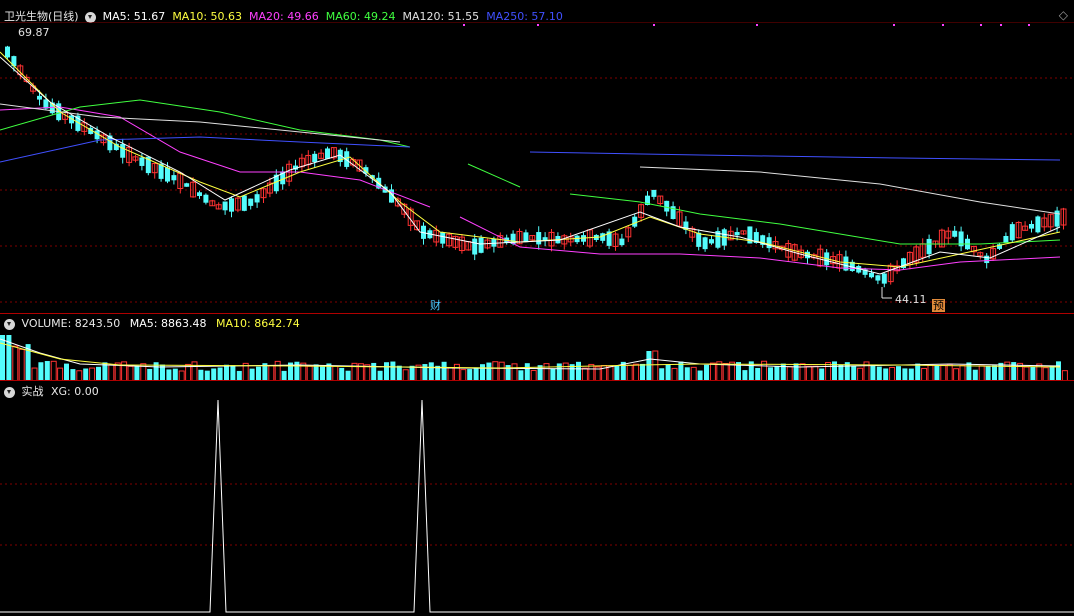 The height and width of the screenshot is (616, 1074). Describe the element at coordinates (530, 354) in the screenshot. I see `volume-ma5-line` at that location.